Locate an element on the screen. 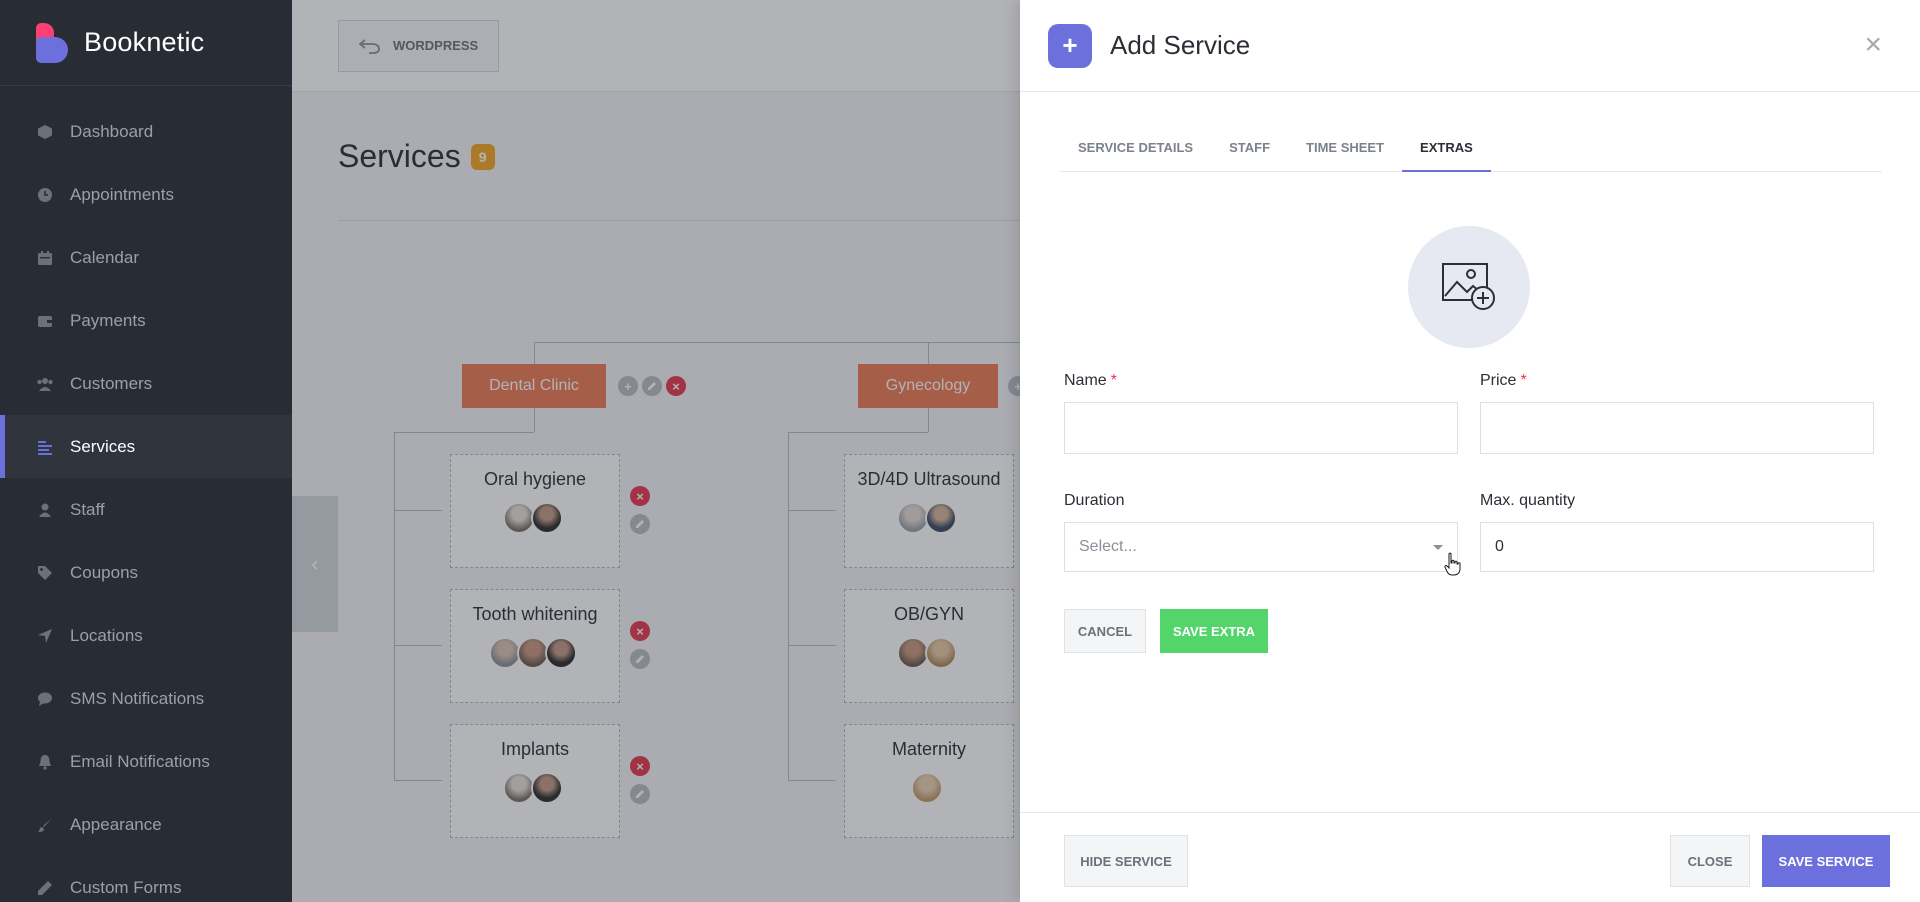 This screenshot has height=902, width=1920. cube-icon is located at coordinates (45, 132).